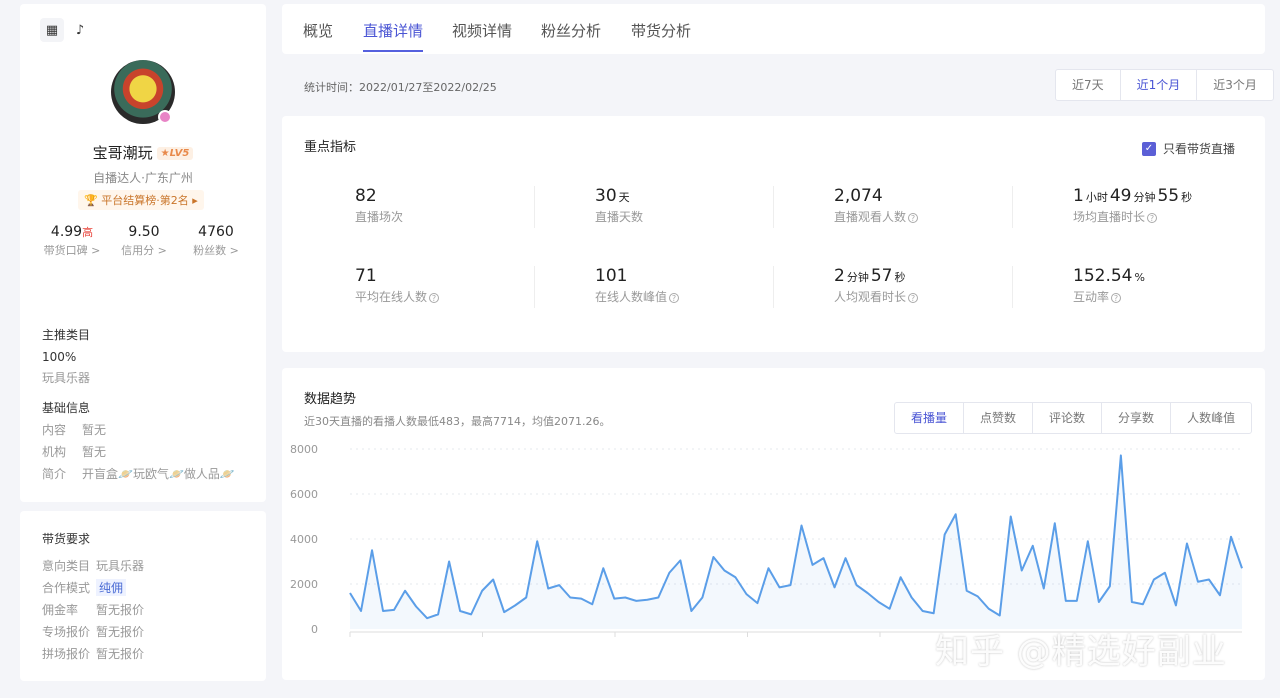 This screenshot has height=698, width=1280. What do you see at coordinates (93, 632) in the screenshot?
I see `req-row: 专场报价 暂无报价` at bounding box center [93, 632].